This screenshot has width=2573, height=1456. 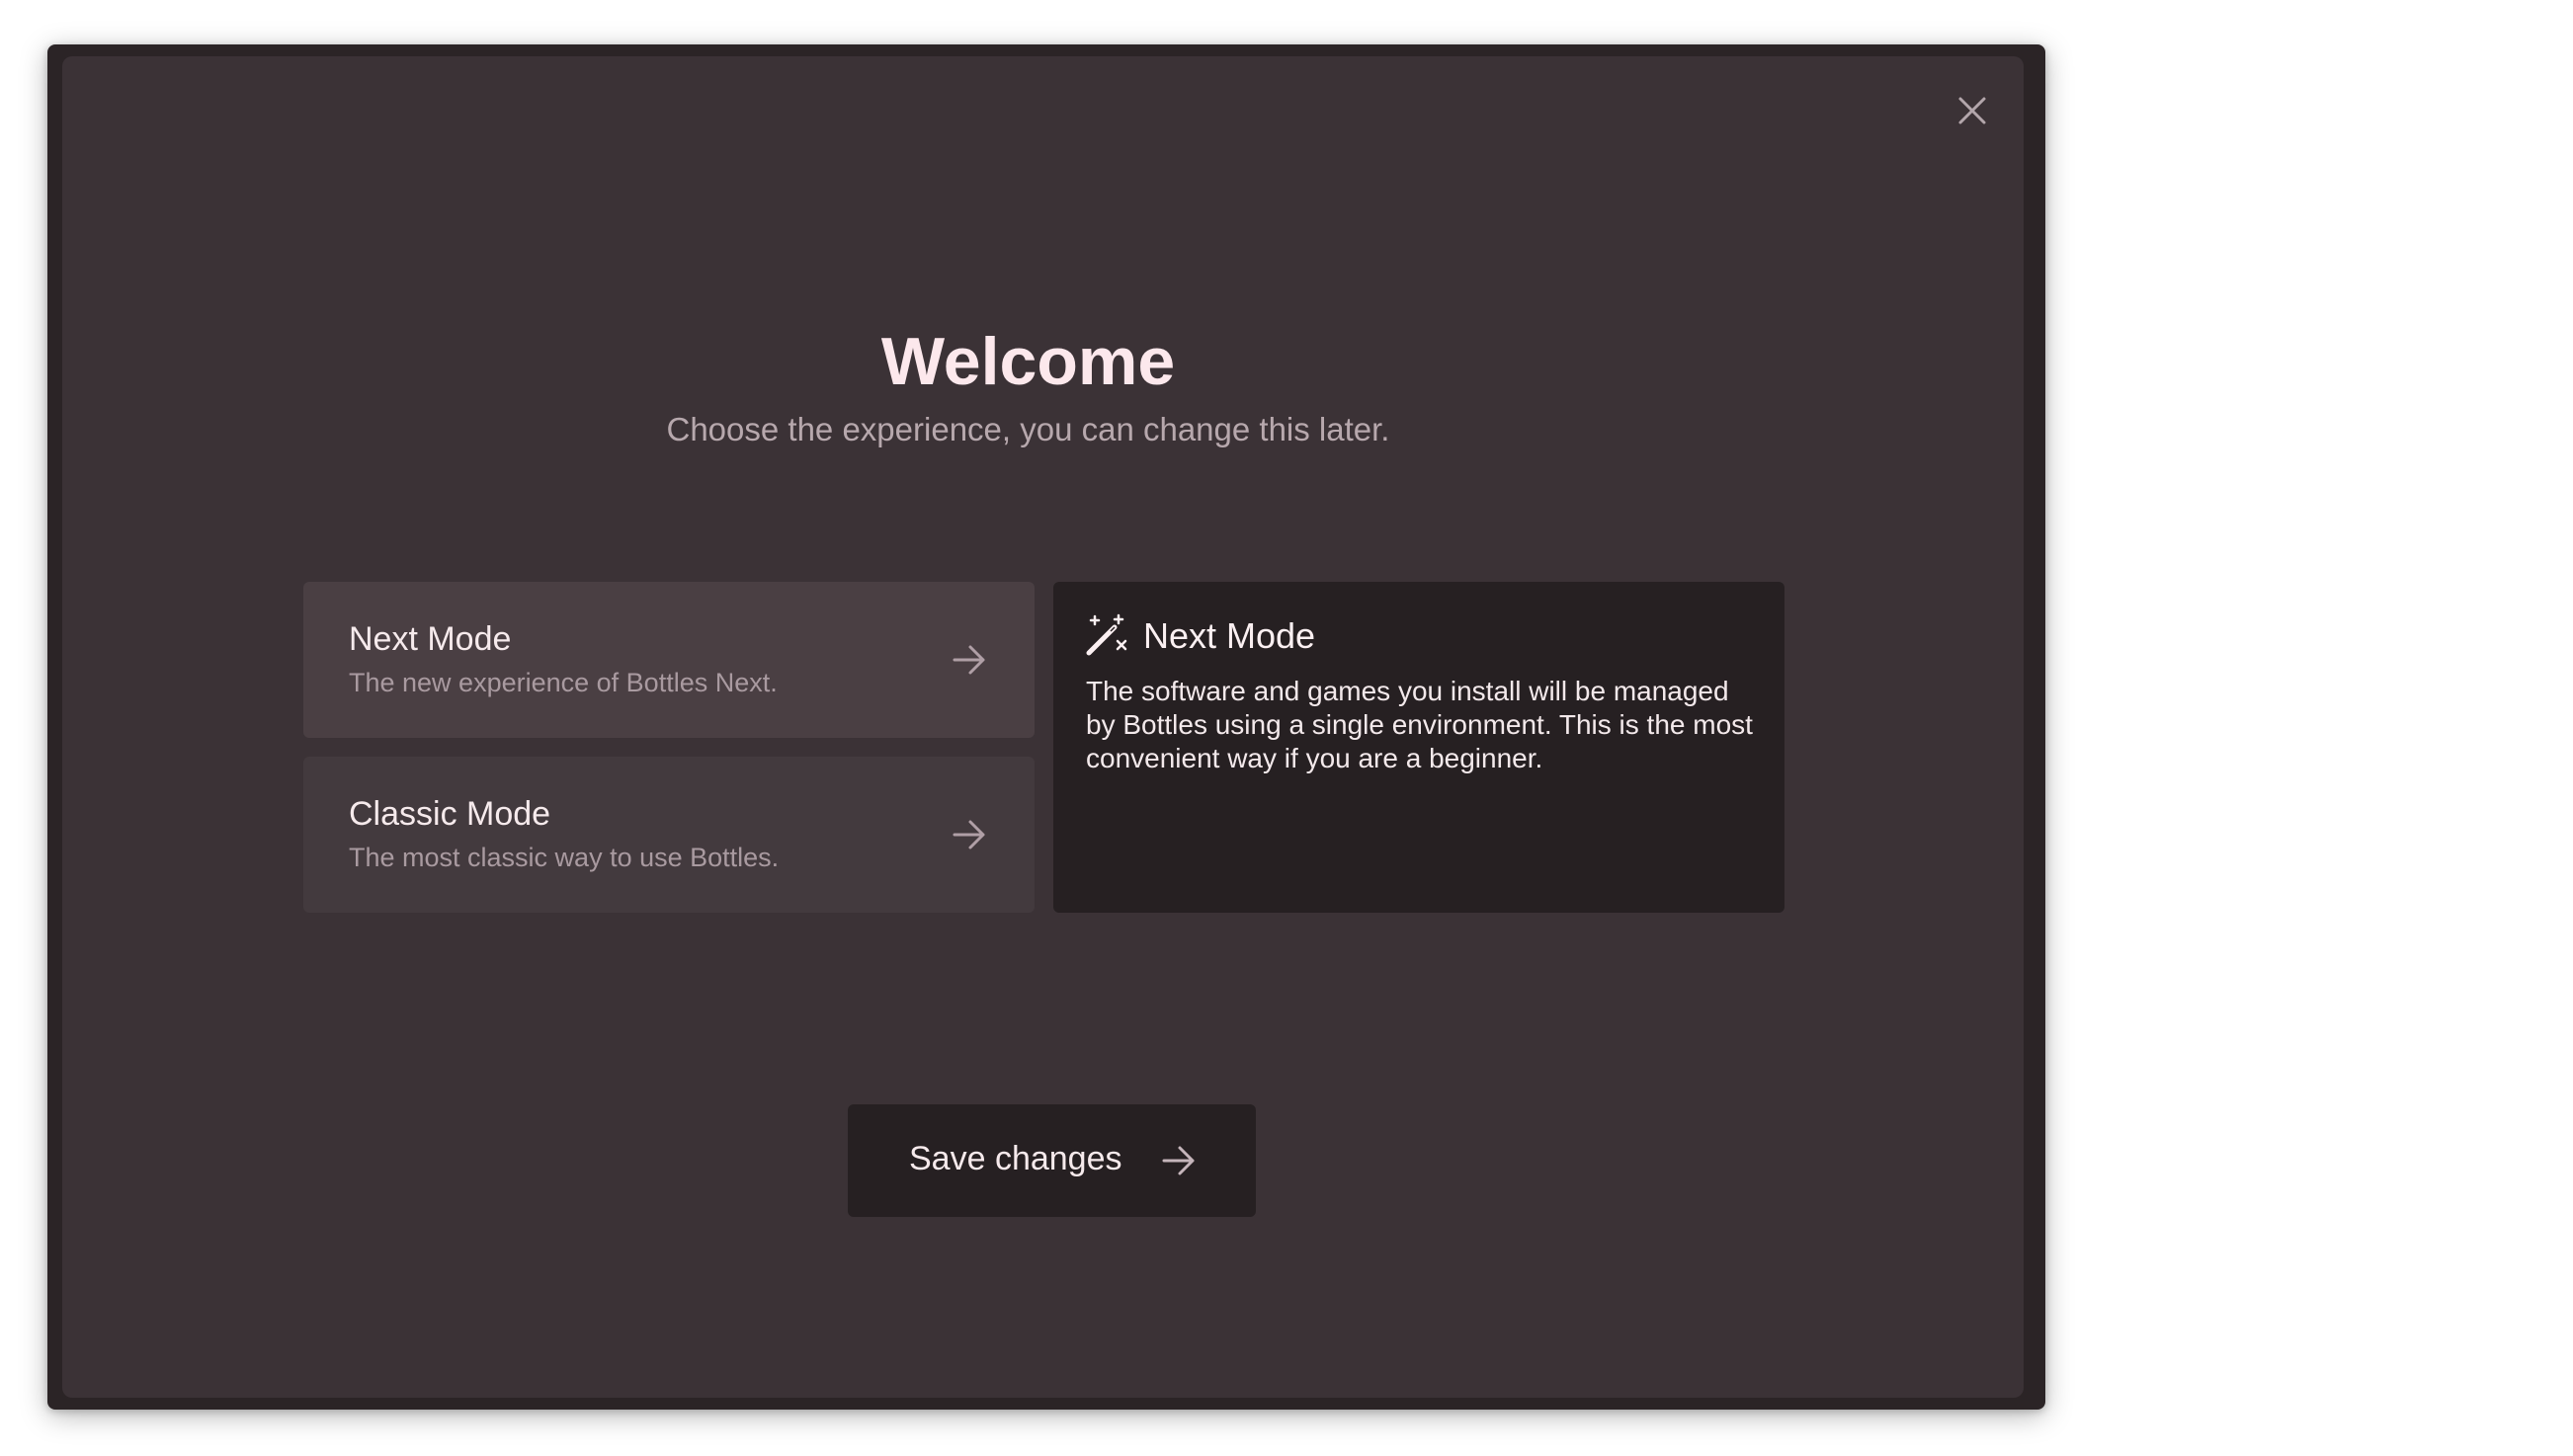 What do you see at coordinates (430, 639) in the screenshot?
I see `option-title: Next Mode` at bounding box center [430, 639].